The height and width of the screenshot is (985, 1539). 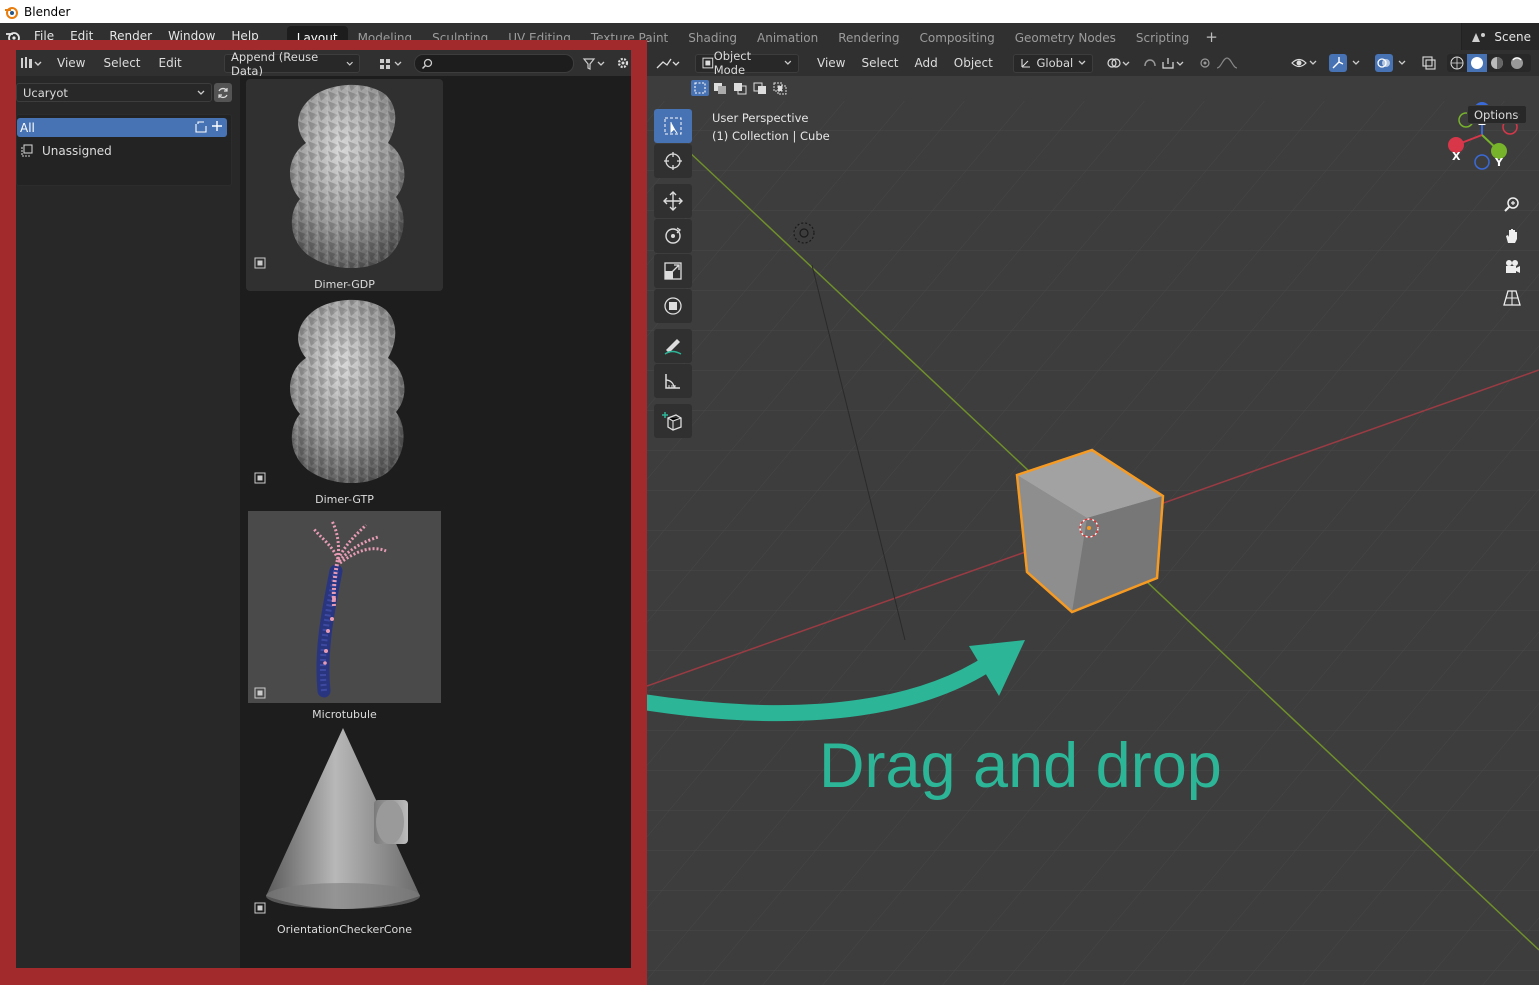 I want to click on options-label: Options, so click(x=1496, y=114).